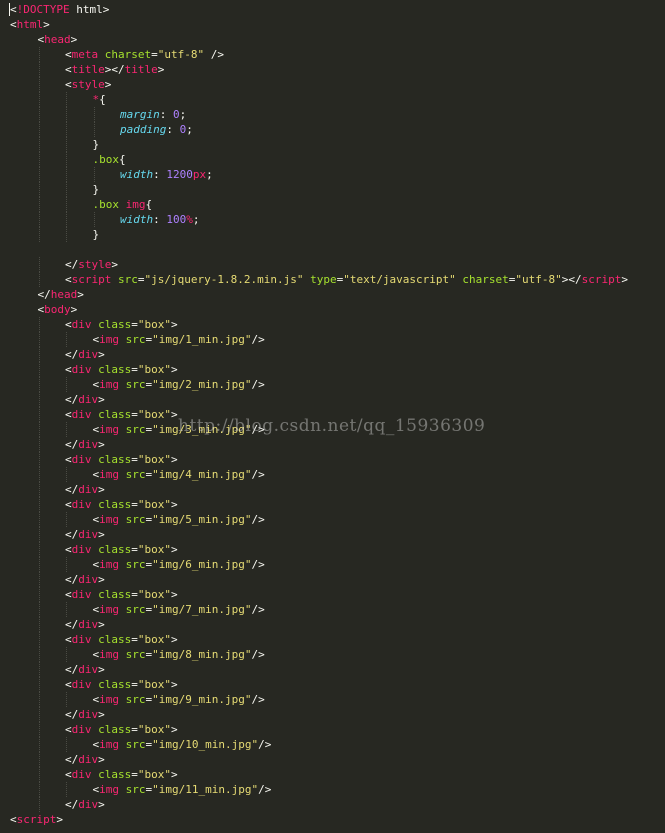 This screenshot has height=833, width=665. Describe the element at coordinates (332, 519) in the screenshot. I see `code-line: <img src="img/5_min.jpg"/>` at that location.